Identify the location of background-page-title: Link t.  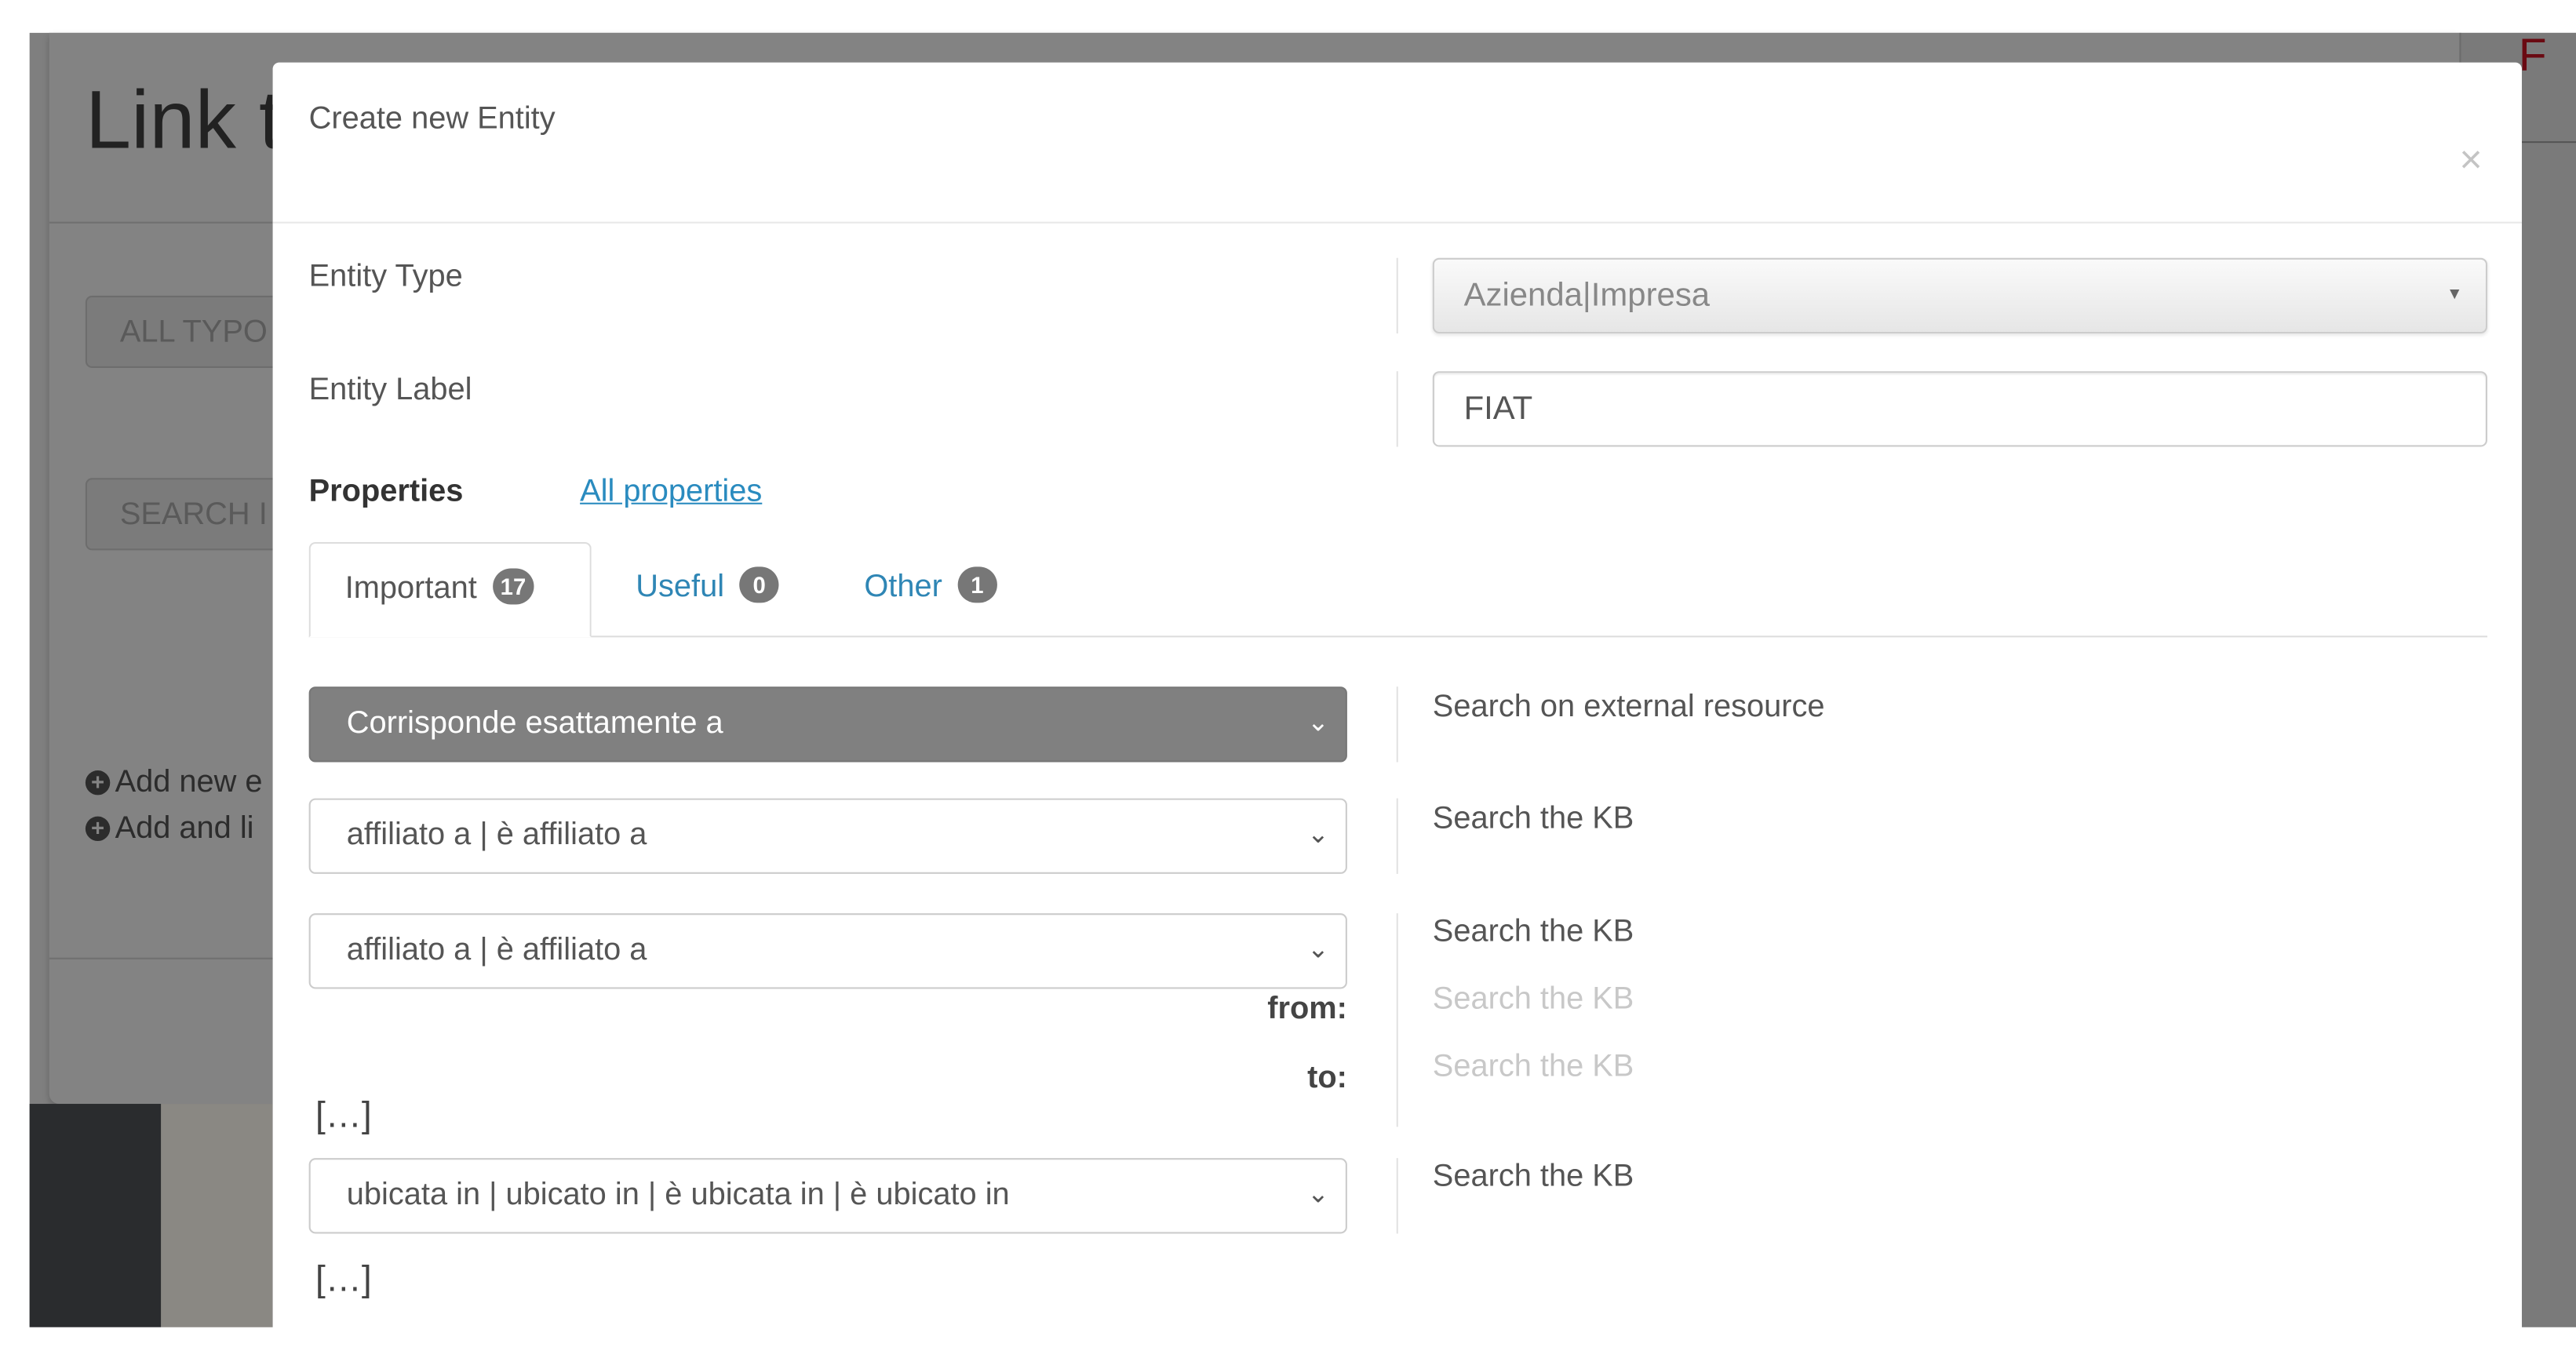
(183, 120).